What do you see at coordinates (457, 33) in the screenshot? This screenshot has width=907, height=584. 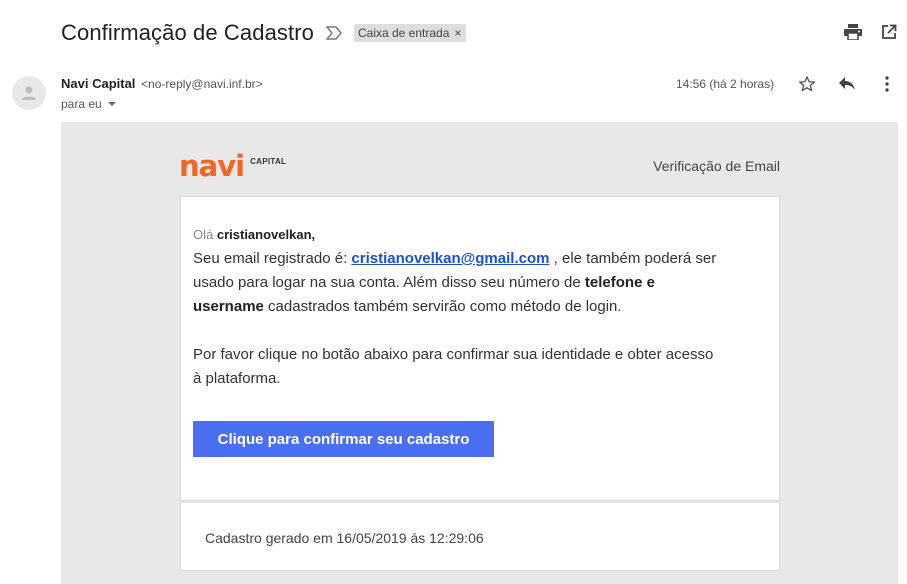 I see `remove-label-icon: ×` at bounding box center [457, 33].